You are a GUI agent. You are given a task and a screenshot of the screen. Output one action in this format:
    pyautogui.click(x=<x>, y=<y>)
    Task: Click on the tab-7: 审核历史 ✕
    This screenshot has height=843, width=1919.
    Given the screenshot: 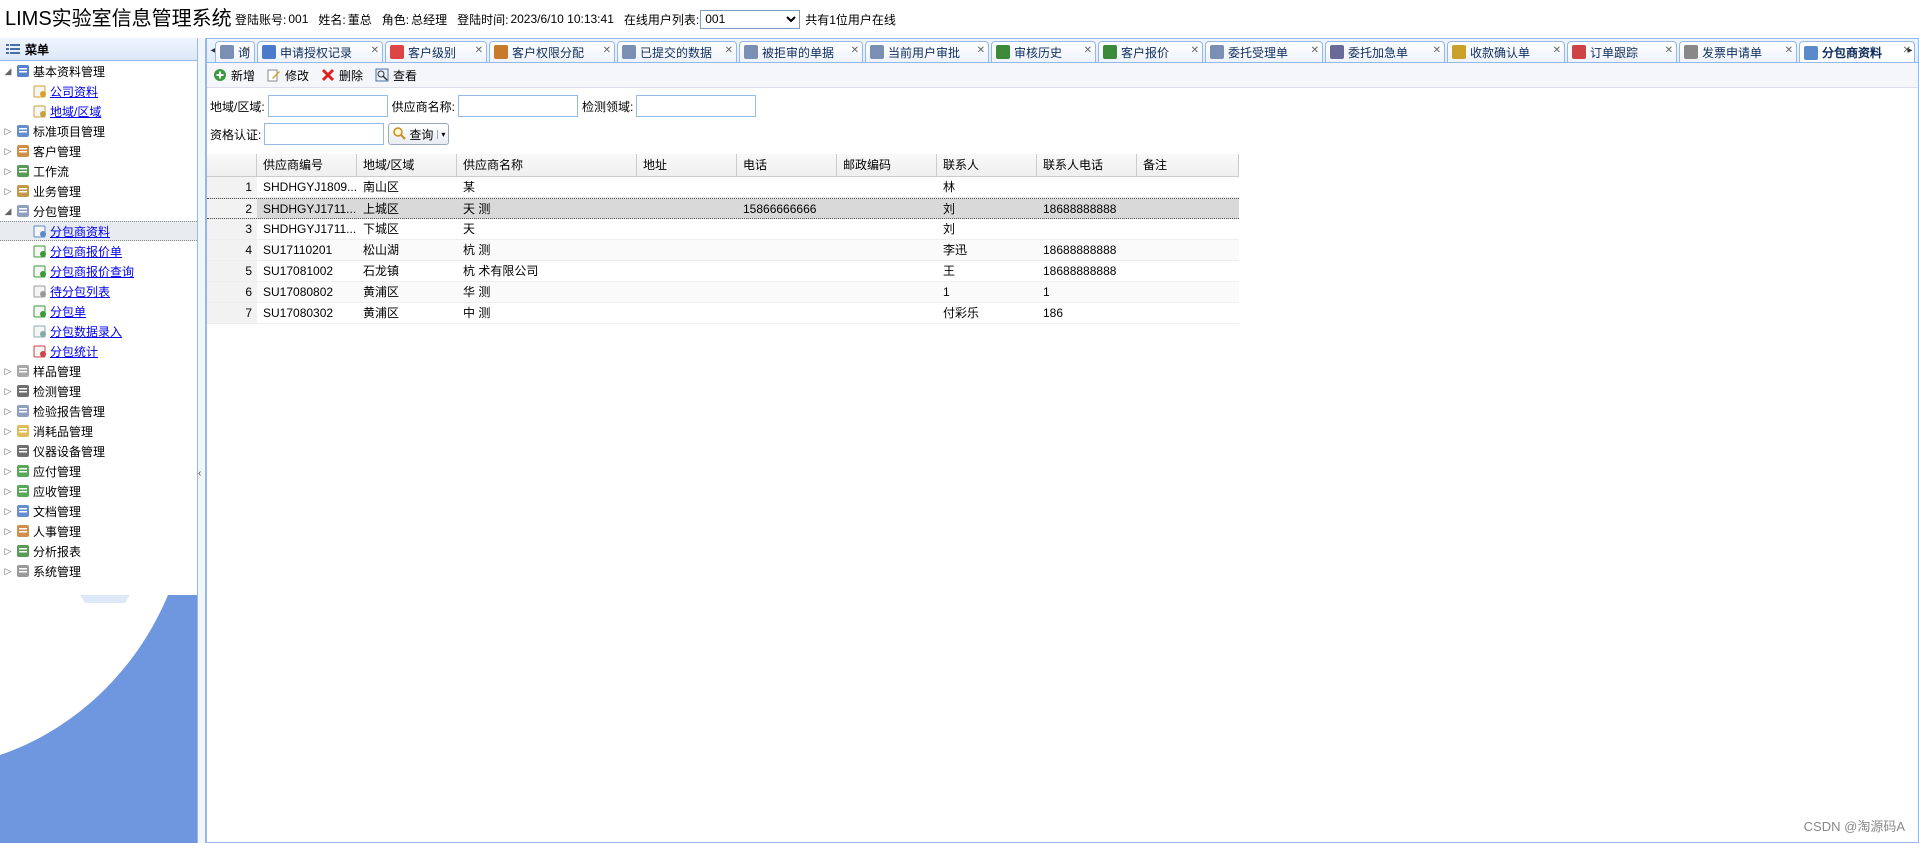 What is the action you would take?
    pyautogui.click(x=1043, y=51)
    